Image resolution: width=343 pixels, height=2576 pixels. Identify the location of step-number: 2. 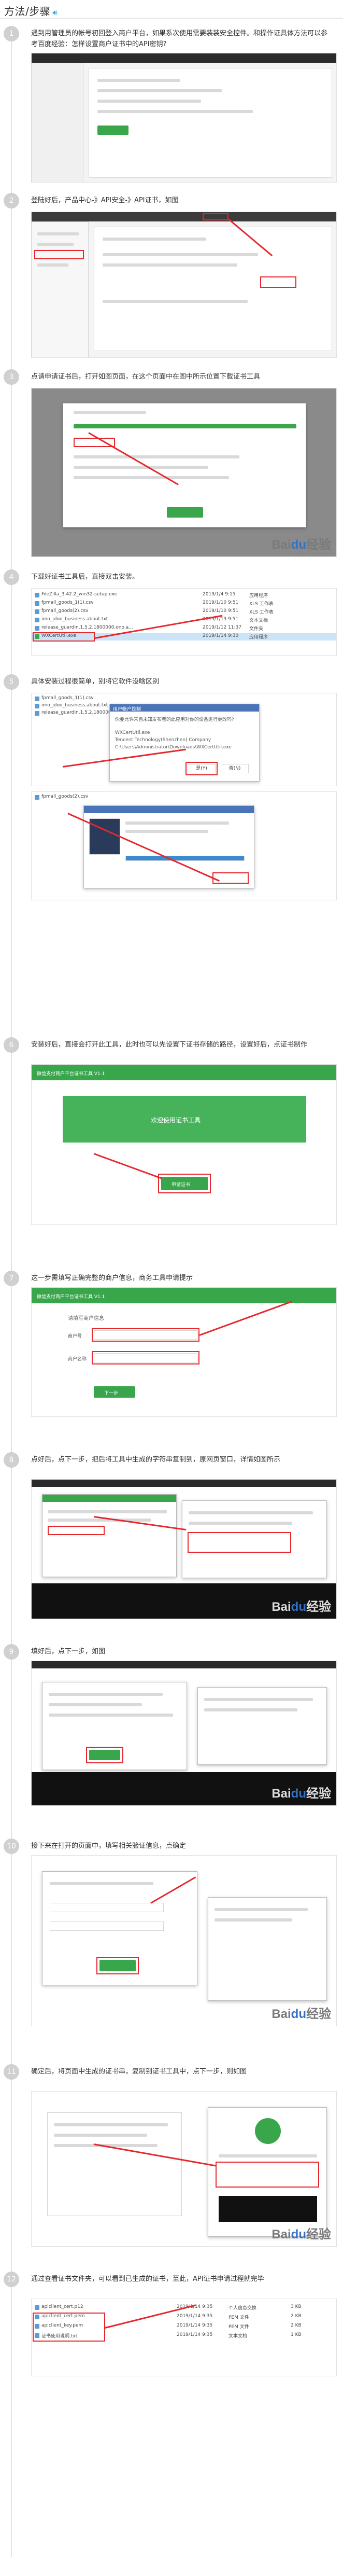
(11, 200).